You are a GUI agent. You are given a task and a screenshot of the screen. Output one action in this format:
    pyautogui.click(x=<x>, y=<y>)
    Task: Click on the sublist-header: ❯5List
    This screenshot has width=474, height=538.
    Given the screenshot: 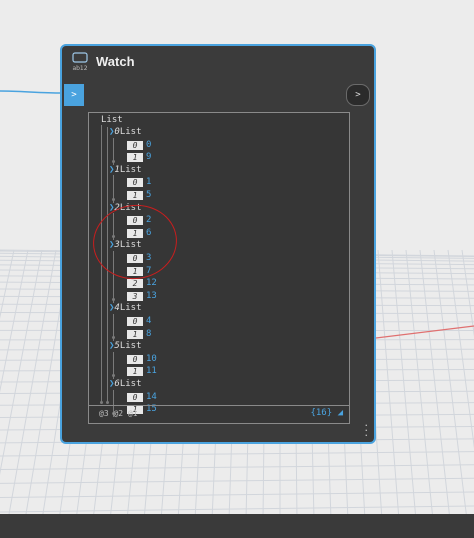 What is the action you would take?
    pyautogui.click(x=125, y=346)
    